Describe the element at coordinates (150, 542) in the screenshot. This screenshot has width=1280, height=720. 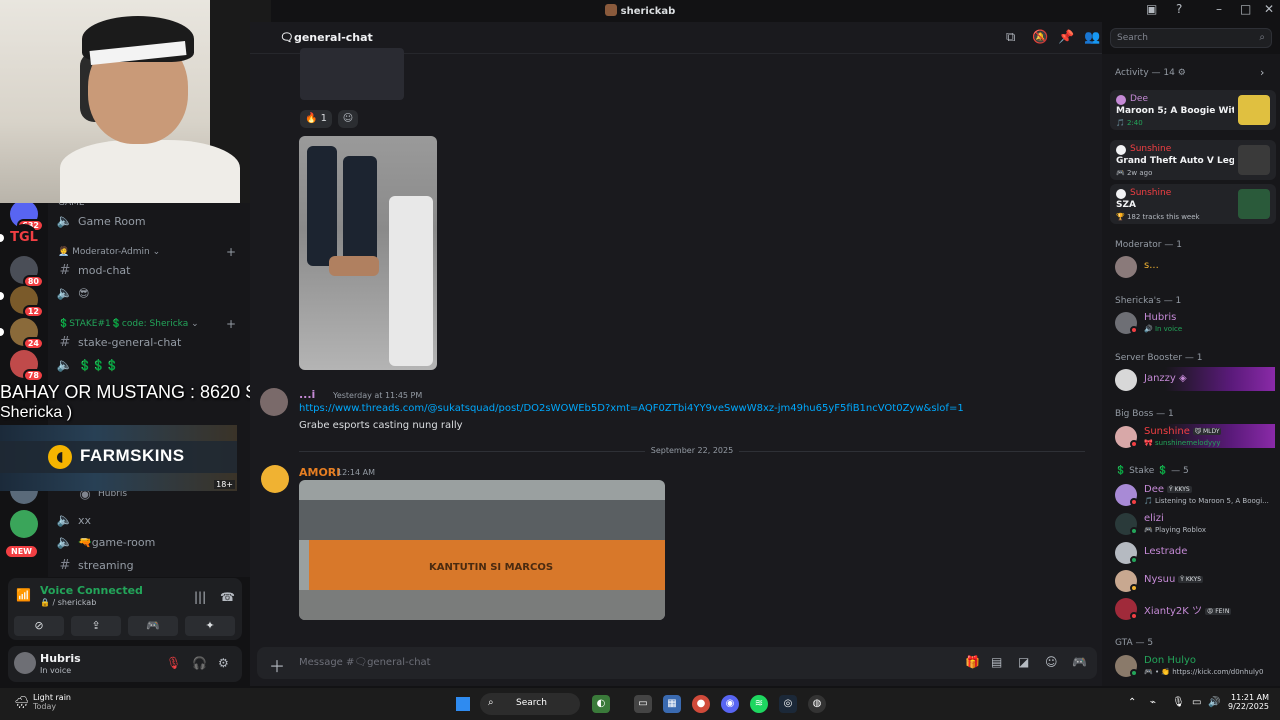
I see `channel-game-room-2: 🔈 🔫game-room` at that location.